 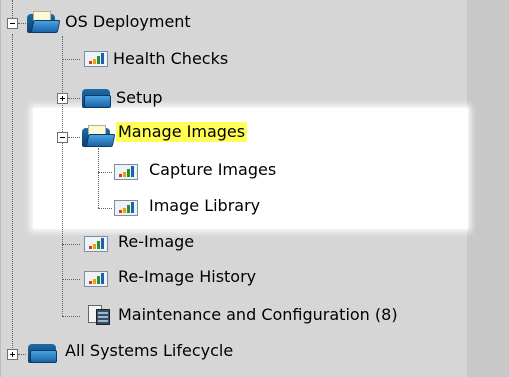 I want to click on maintenance-icon, so click(x=99, y=314).